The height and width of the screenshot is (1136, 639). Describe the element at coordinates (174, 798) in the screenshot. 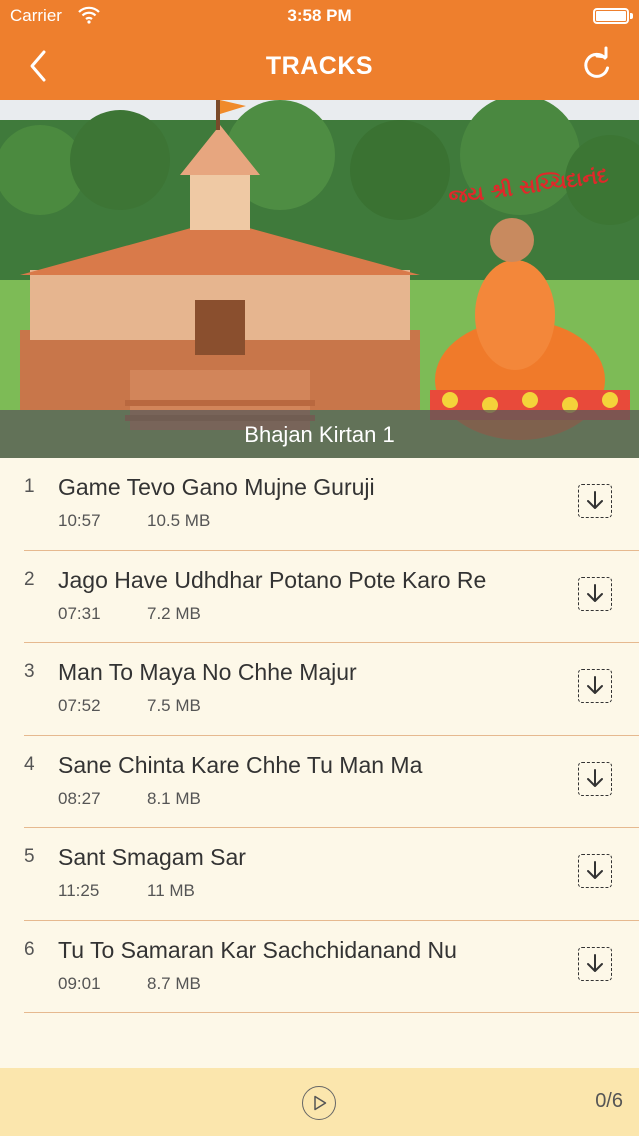

I see `track-size: 8.1 MB` at that location.